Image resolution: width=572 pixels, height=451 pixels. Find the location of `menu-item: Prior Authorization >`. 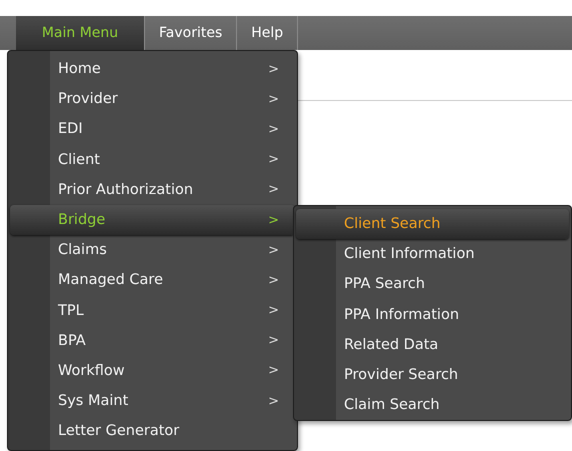

menu-item: Prior Authorization > is located at coordinates (152, 189).